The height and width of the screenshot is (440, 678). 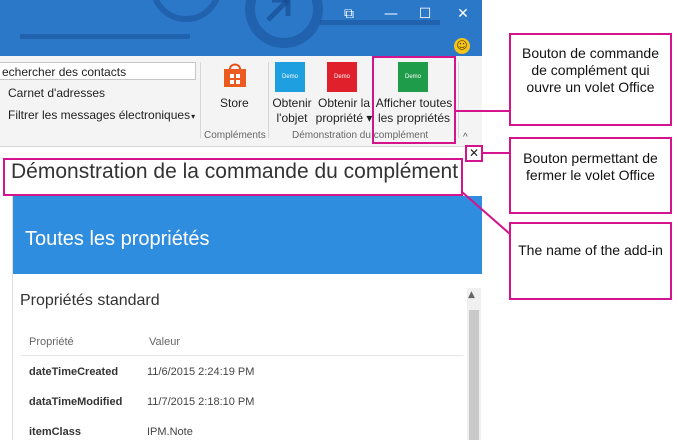 What do you see at coordinates (242, 355) in the screenshot?
I see `header-divider` at bounding box center [242, 355].